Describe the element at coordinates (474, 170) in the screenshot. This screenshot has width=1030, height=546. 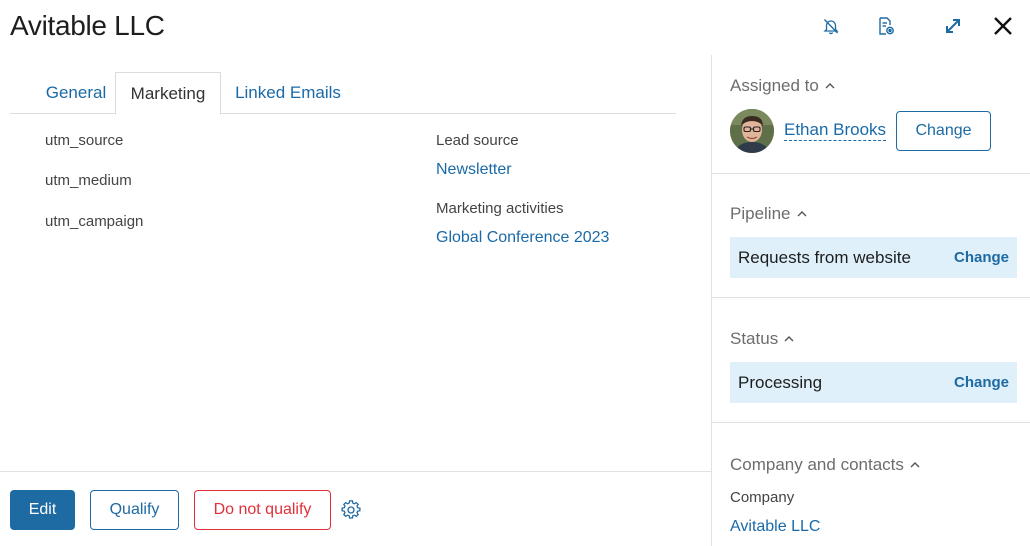
I see `lead-source-link: Newsletter` at that location.